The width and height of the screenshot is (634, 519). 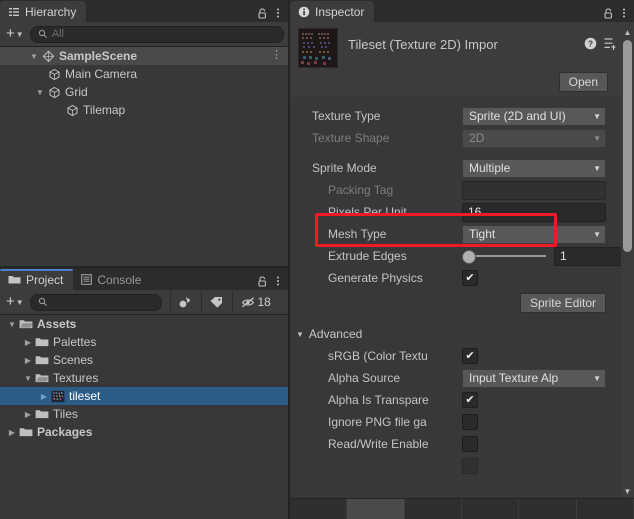 I want to click on platform-tab-ios, so click(x=491, y=509).